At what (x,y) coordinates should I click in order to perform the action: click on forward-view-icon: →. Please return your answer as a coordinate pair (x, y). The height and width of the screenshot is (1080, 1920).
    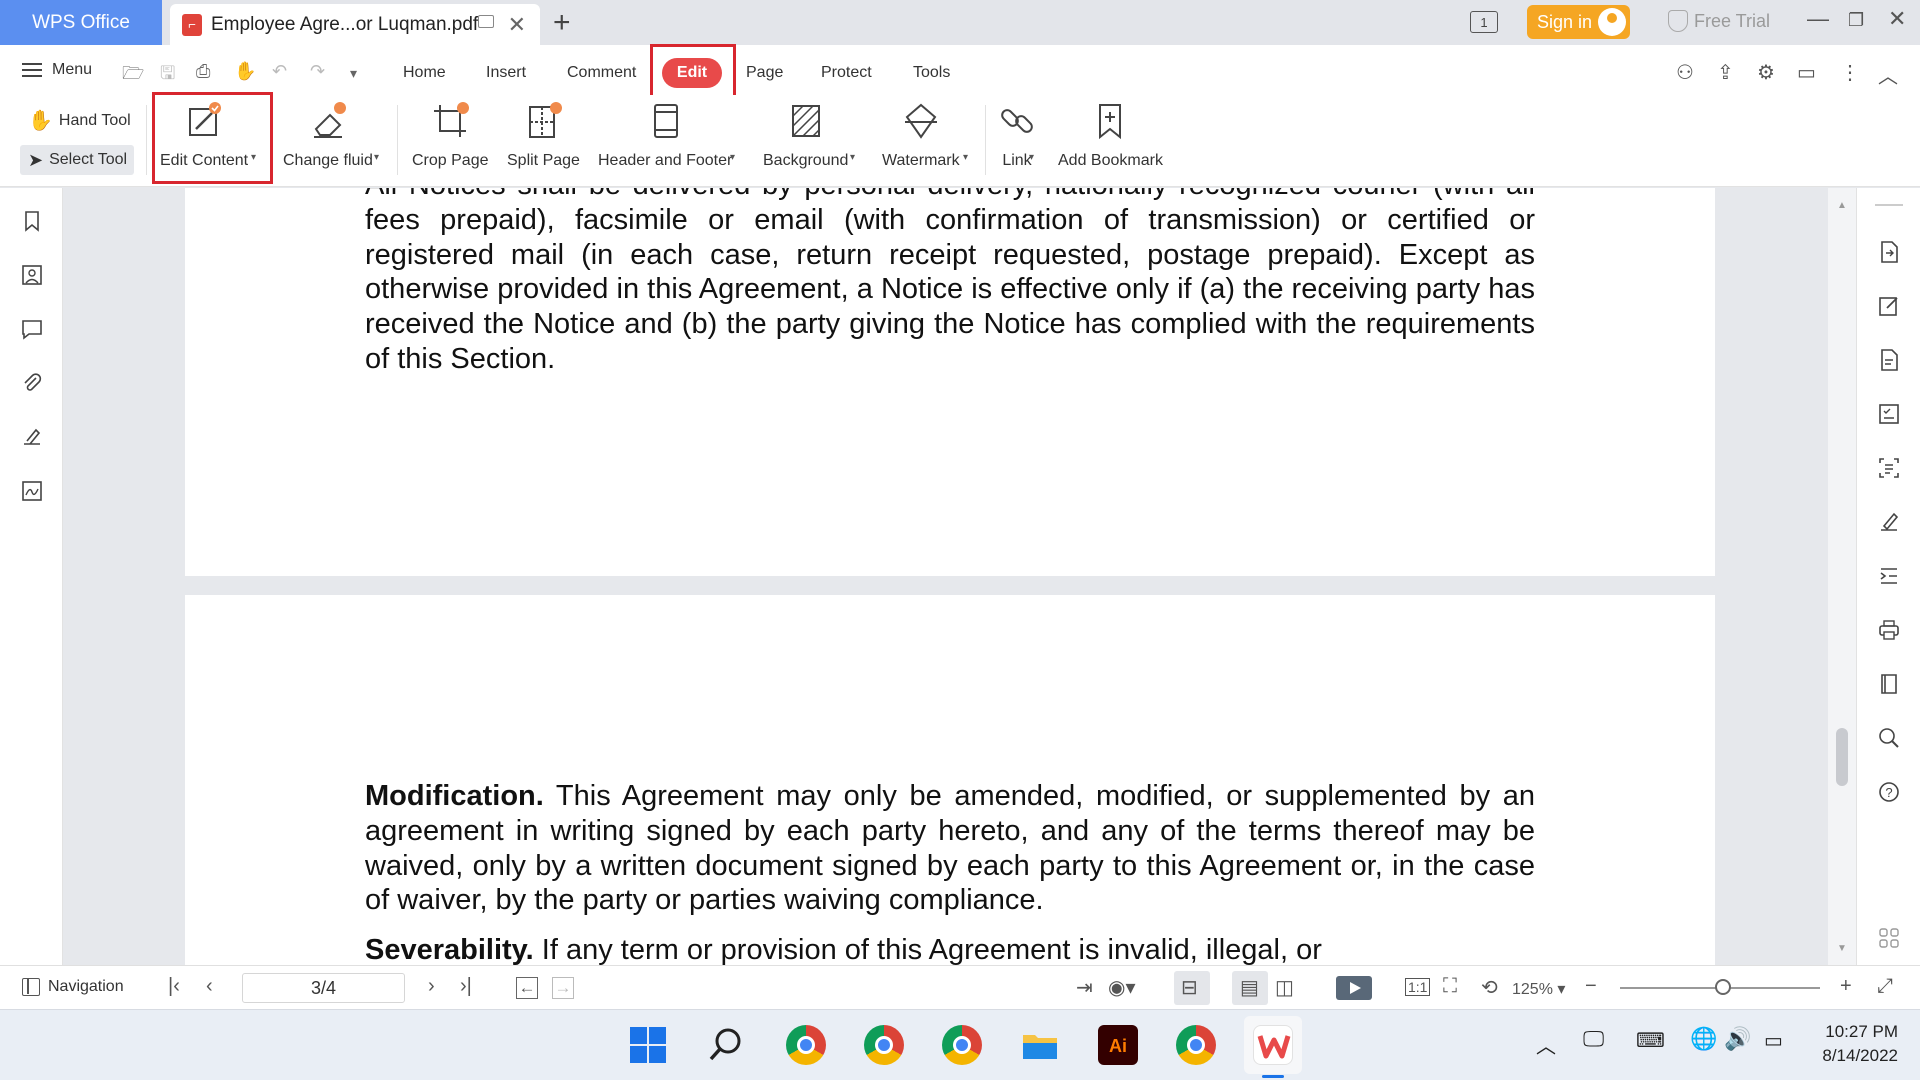
    Looking at the image, I should click on (563, 988).